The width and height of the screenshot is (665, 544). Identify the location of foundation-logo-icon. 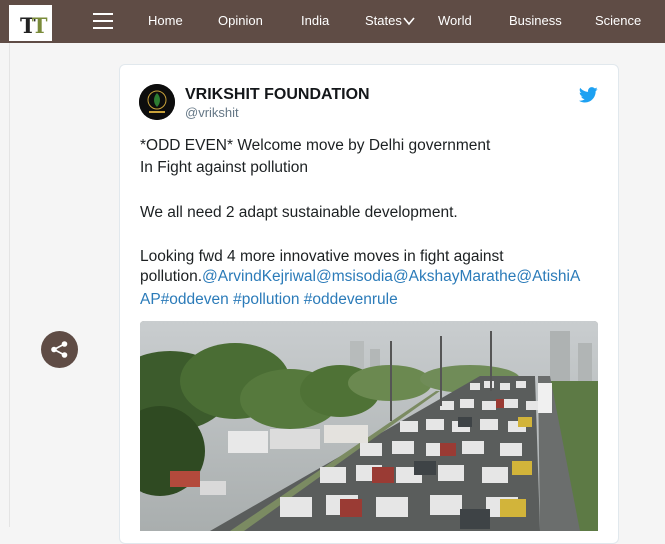
(157, 102).